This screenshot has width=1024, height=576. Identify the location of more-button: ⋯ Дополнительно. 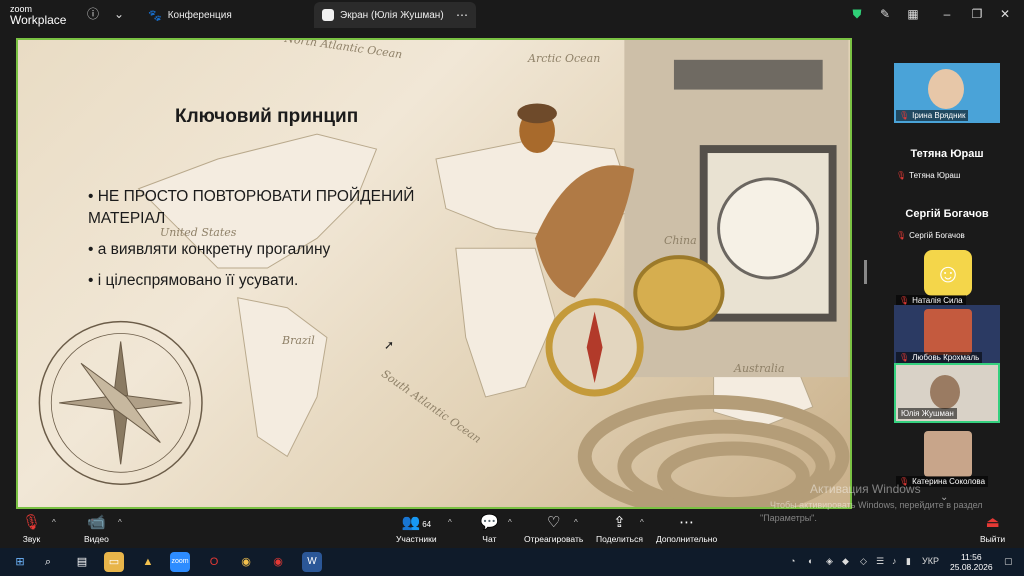
(686, 529).